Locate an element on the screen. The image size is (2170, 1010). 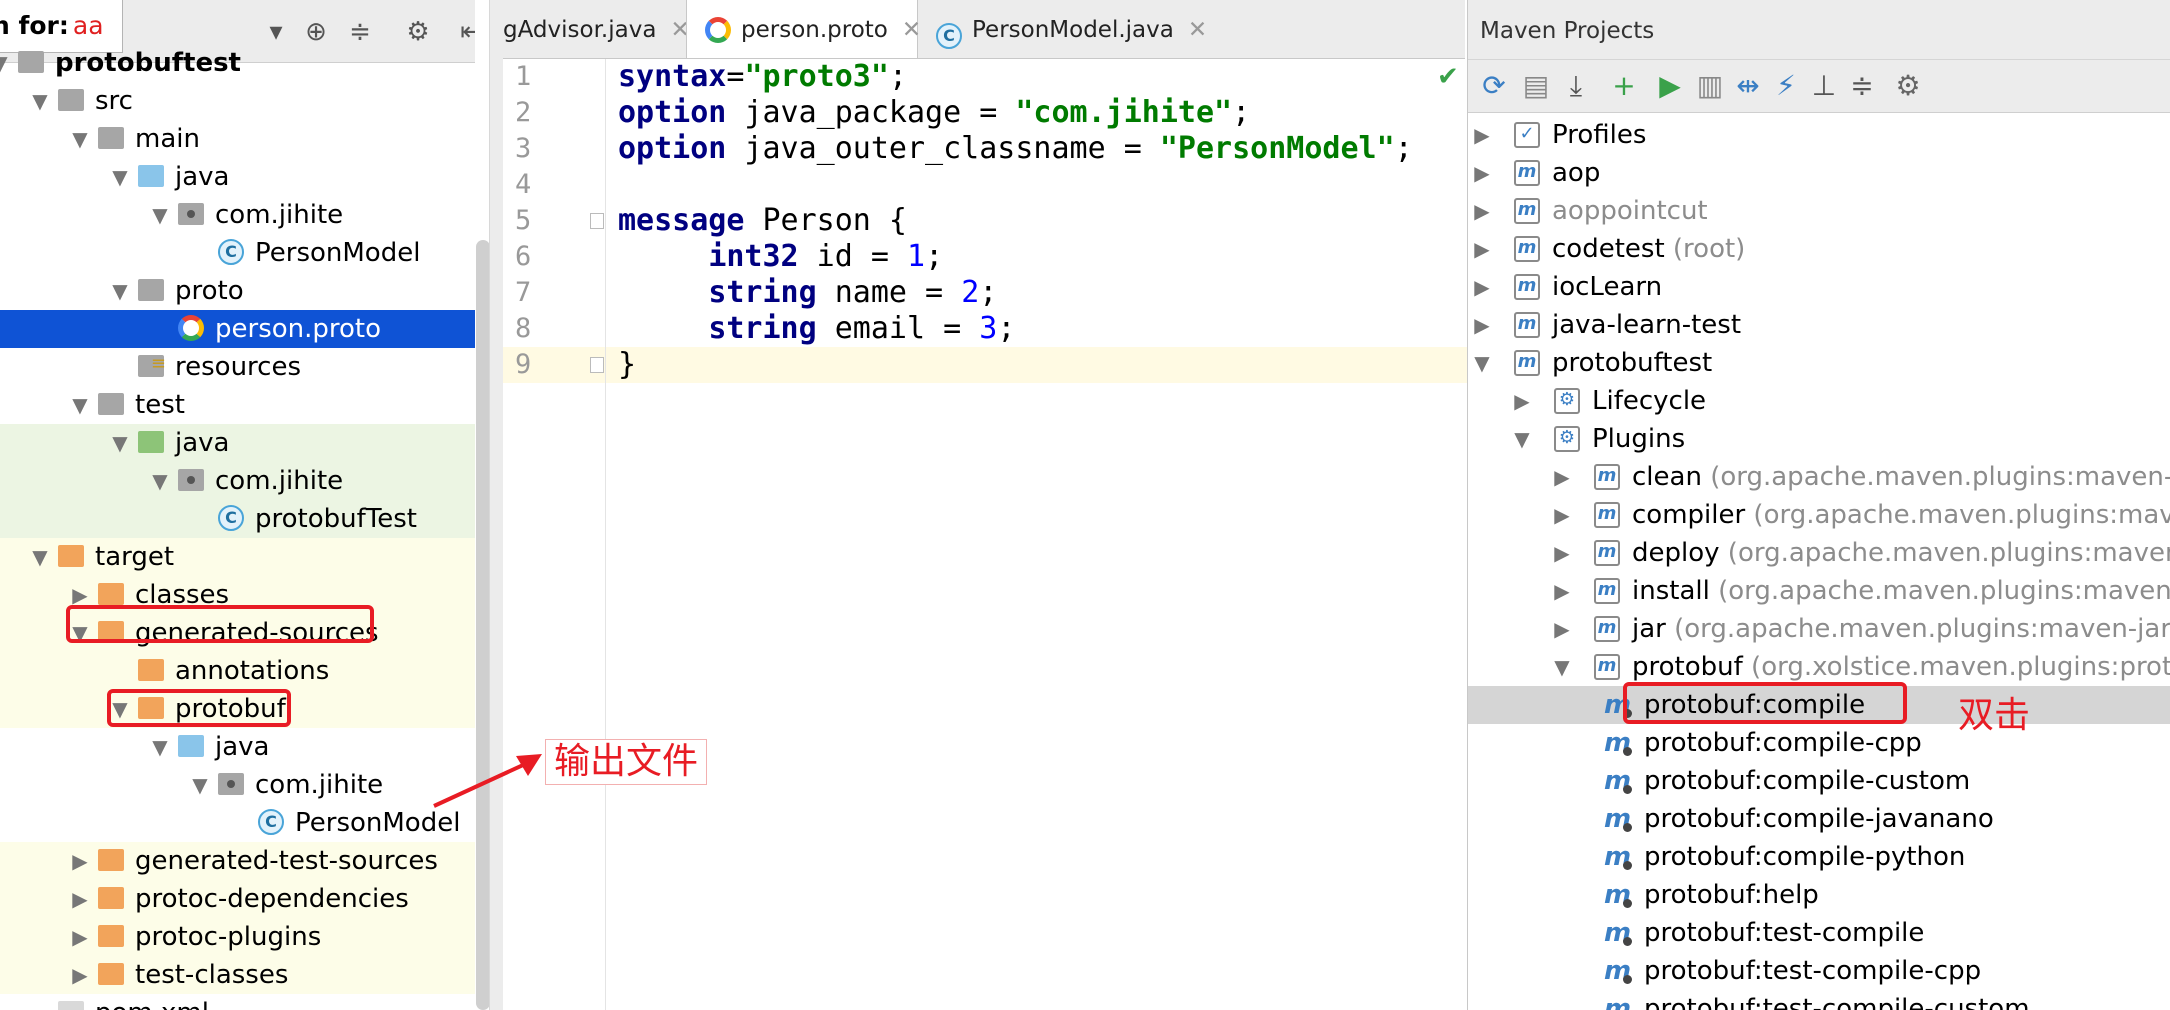
execute-goal-icon: ▥ is located at coordinates (1710, 86).